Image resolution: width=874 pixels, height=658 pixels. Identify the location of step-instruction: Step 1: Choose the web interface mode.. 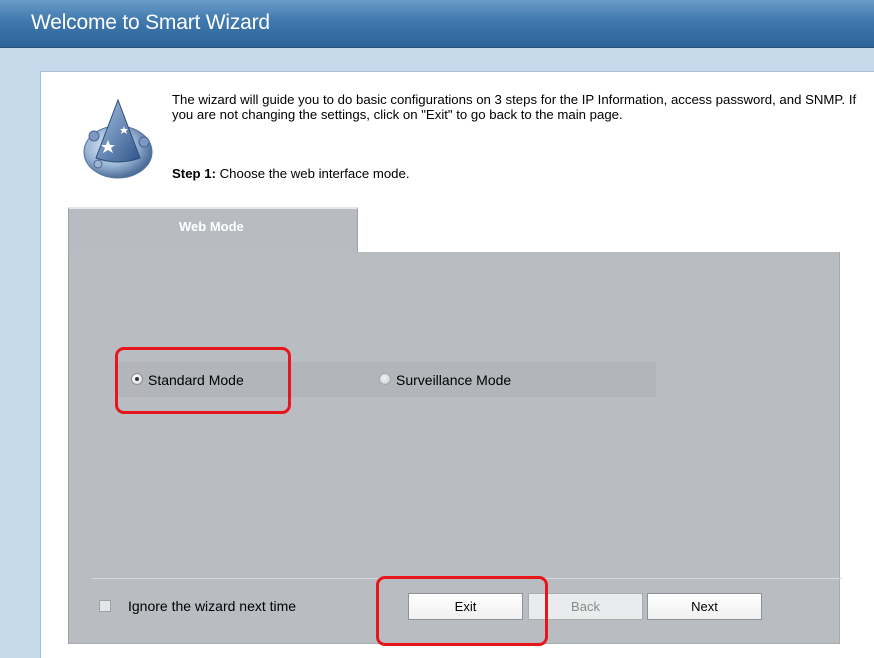
(291, 173).